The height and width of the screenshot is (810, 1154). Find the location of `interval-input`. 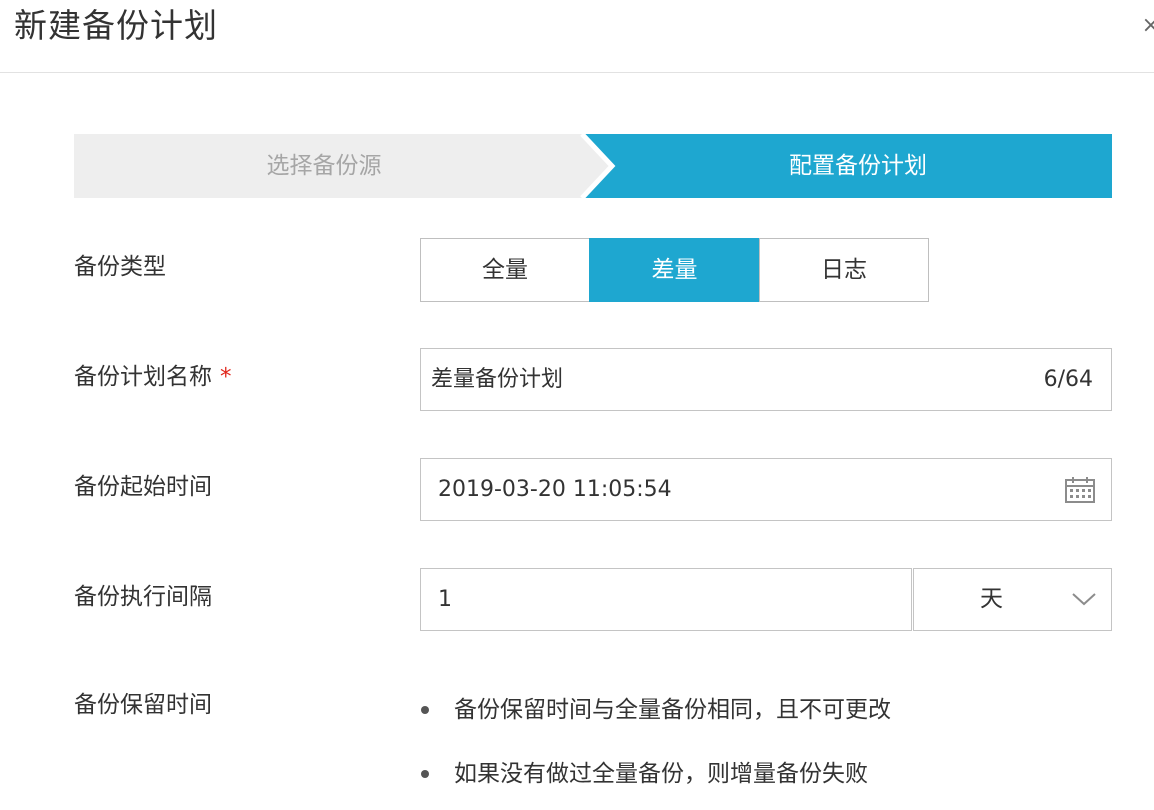

interval-input is located at coordinates (663, 599).